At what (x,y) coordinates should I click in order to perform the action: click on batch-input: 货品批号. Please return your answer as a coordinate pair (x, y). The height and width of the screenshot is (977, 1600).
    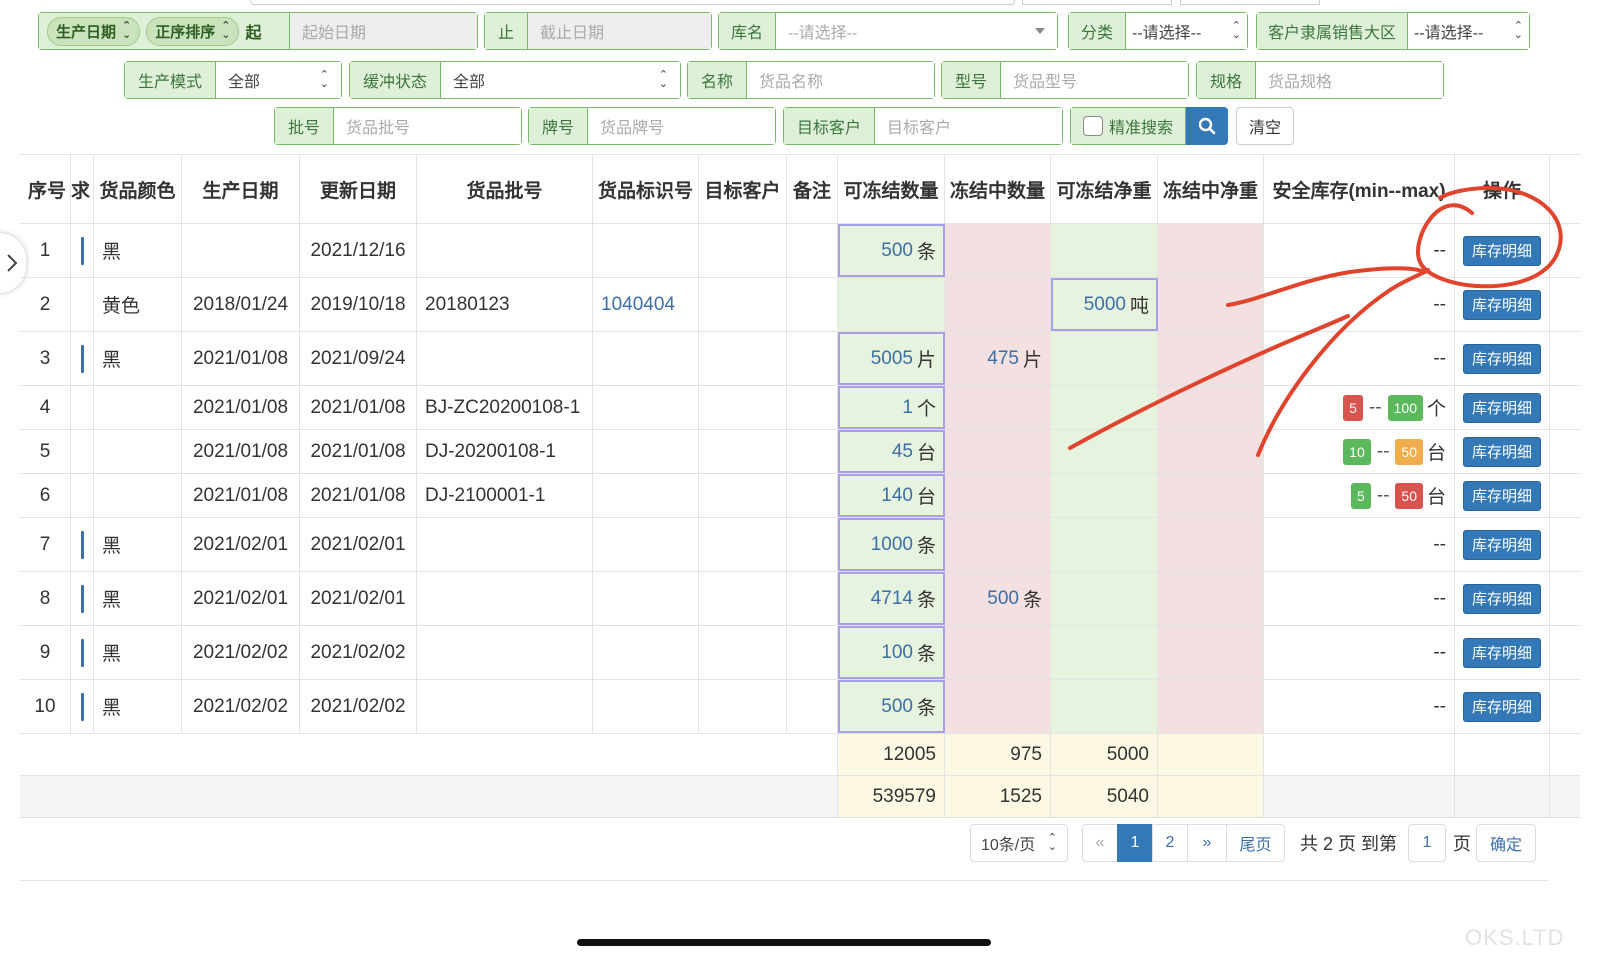
    Looking at the image, I should click on (428, 126).